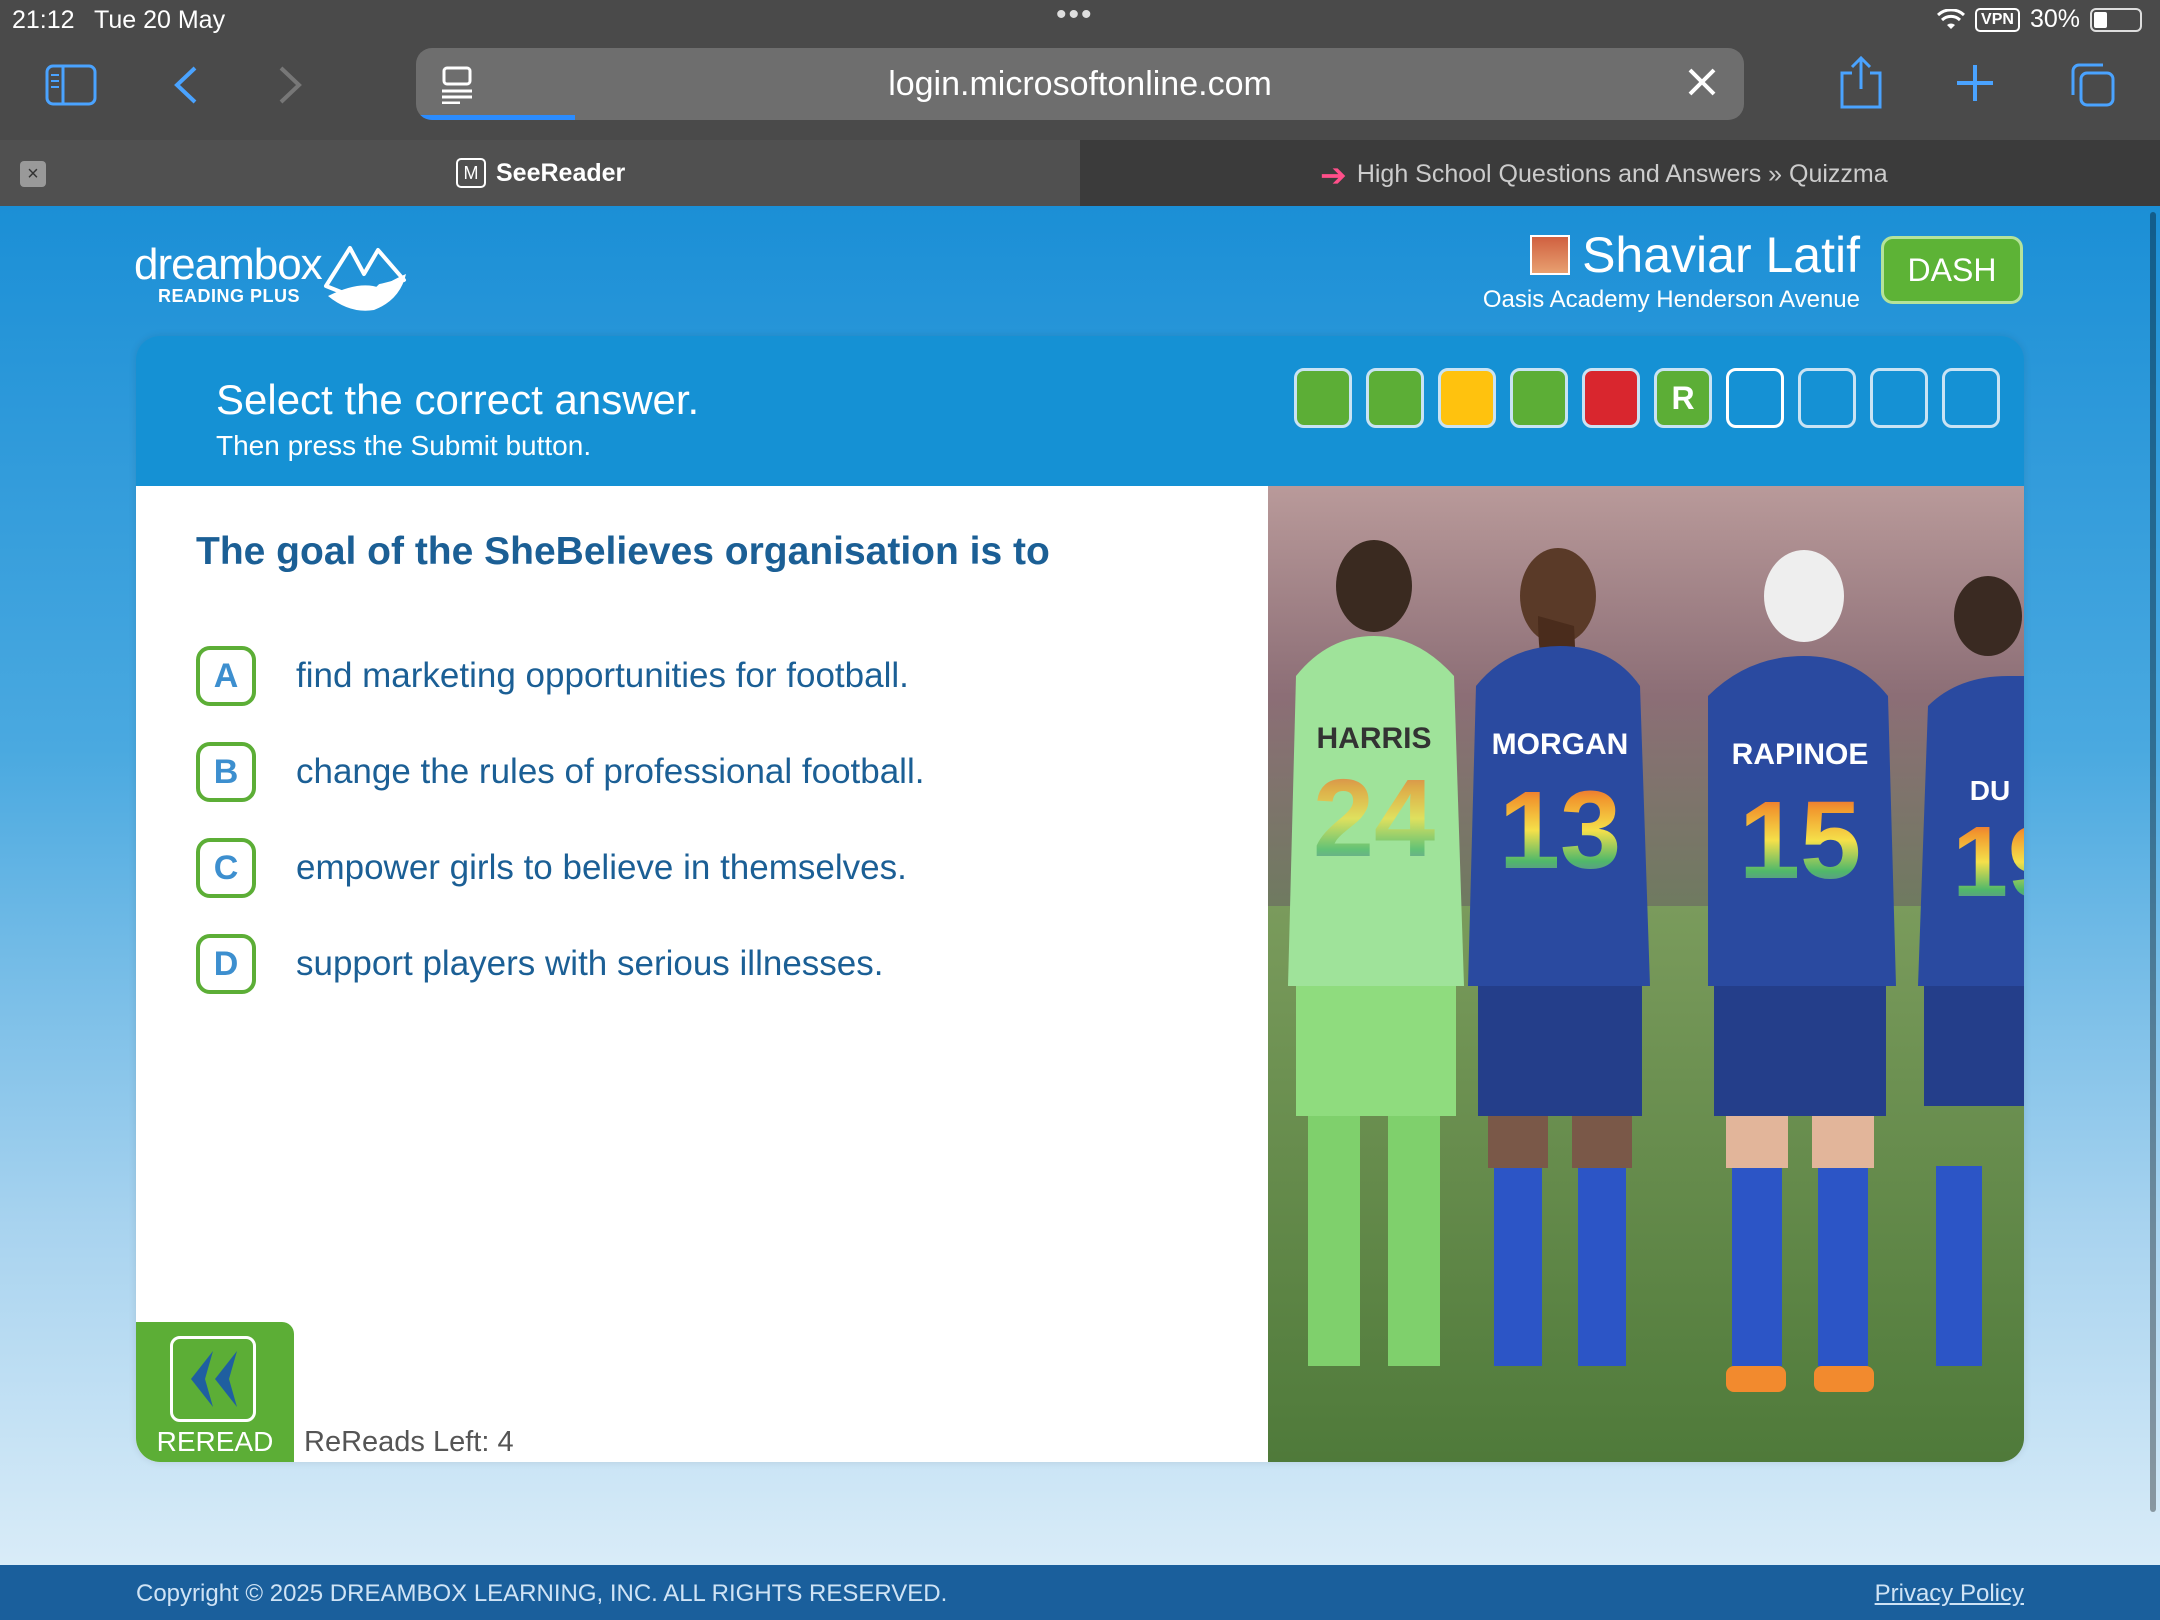 This screenshot has height=1620, width=2160. What do you see at coordinates (226, 868) in the screenshot?
I see `option-letter: C` at bounding box center [226, 868].